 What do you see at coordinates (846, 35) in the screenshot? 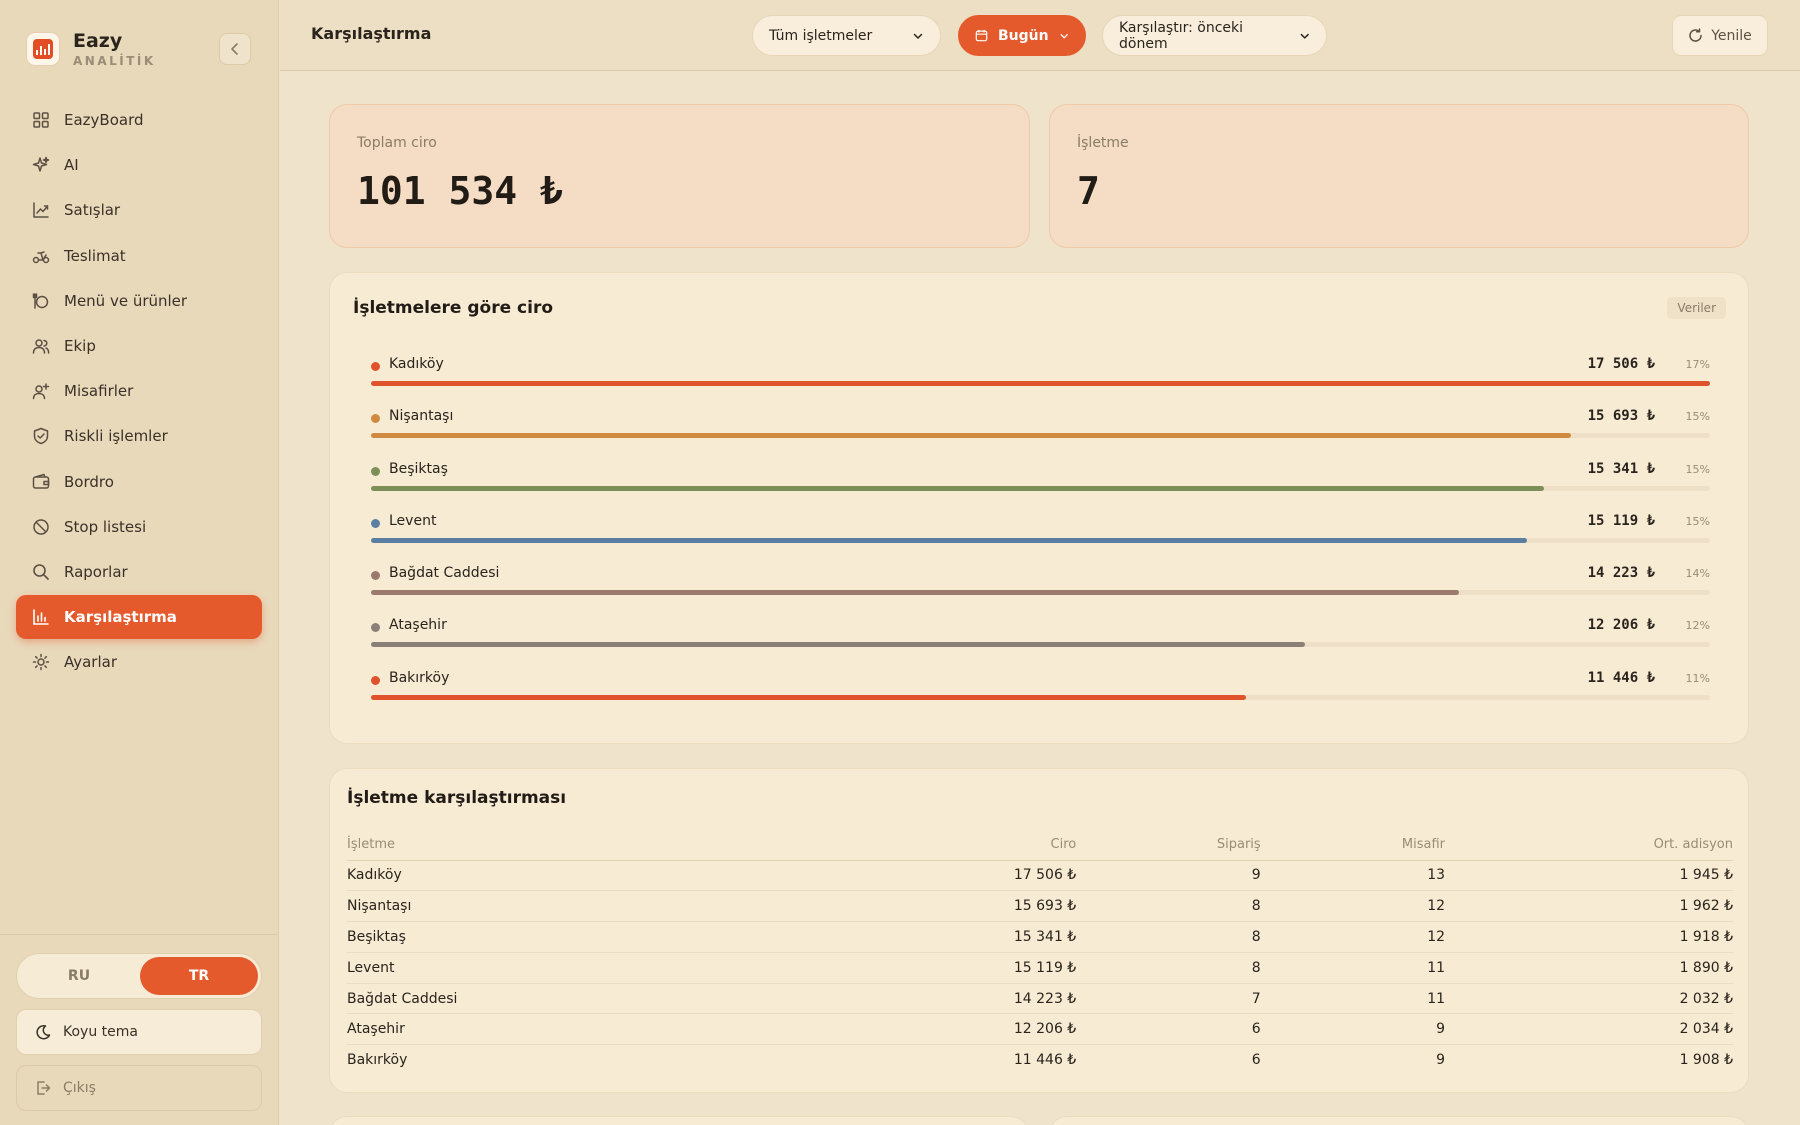
I see `store-filter-dropdown: Tüm işletmeler` at bounding box center [846, 35].